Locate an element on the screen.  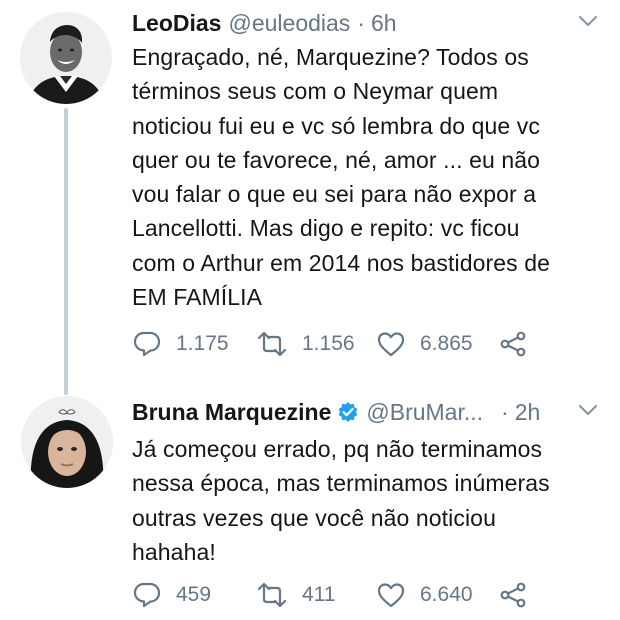
avatar-bruna-image is located at coordinates (67, 442).